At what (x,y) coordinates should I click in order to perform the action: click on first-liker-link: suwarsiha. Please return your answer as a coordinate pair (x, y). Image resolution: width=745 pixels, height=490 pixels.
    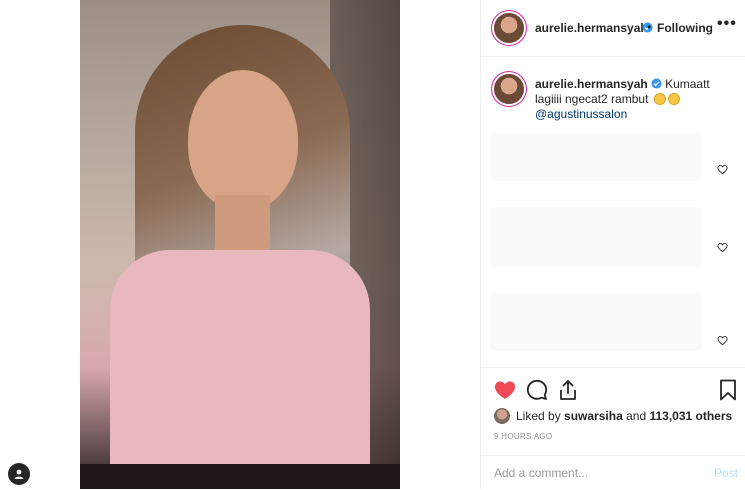
    Looking at the image, I should click on (593, 416).